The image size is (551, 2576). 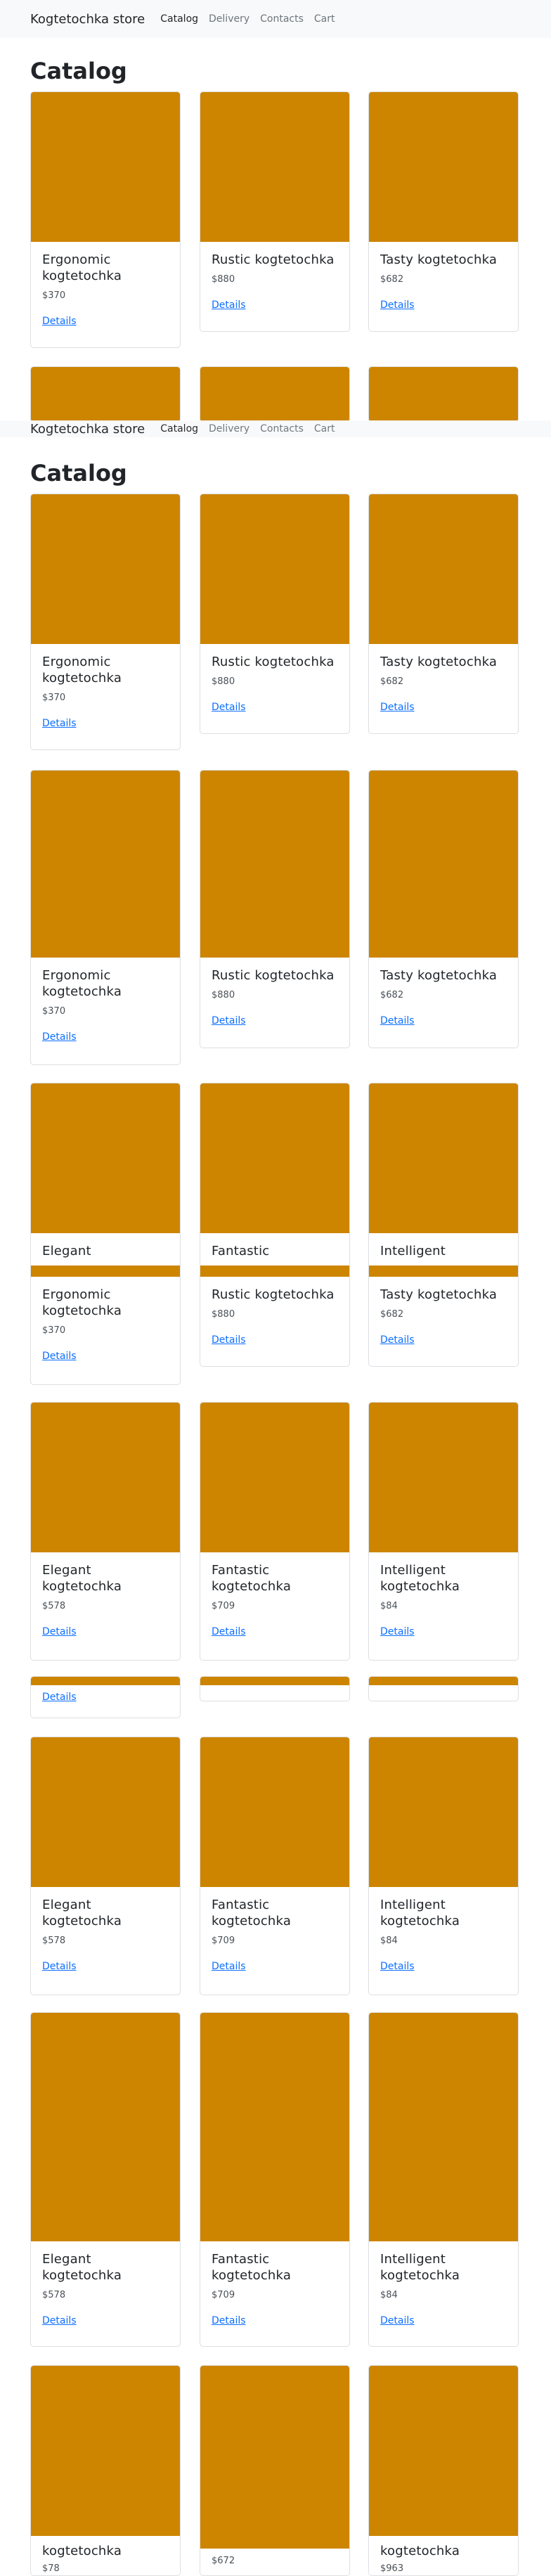 I want to click on product-card: Details, so click(x=105, y=1697).